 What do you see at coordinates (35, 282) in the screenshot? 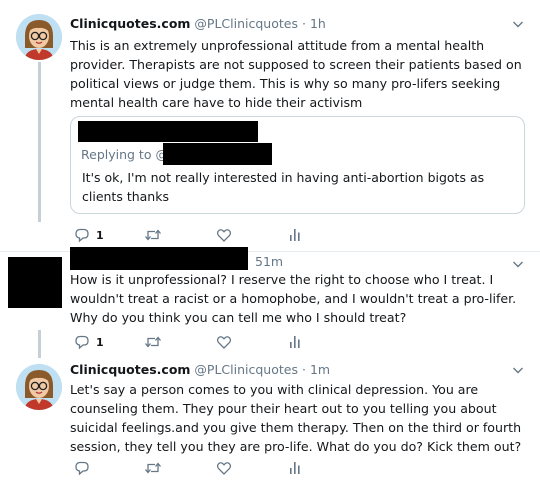
I see `redacted-avatar` at bounding box center [35, 282].